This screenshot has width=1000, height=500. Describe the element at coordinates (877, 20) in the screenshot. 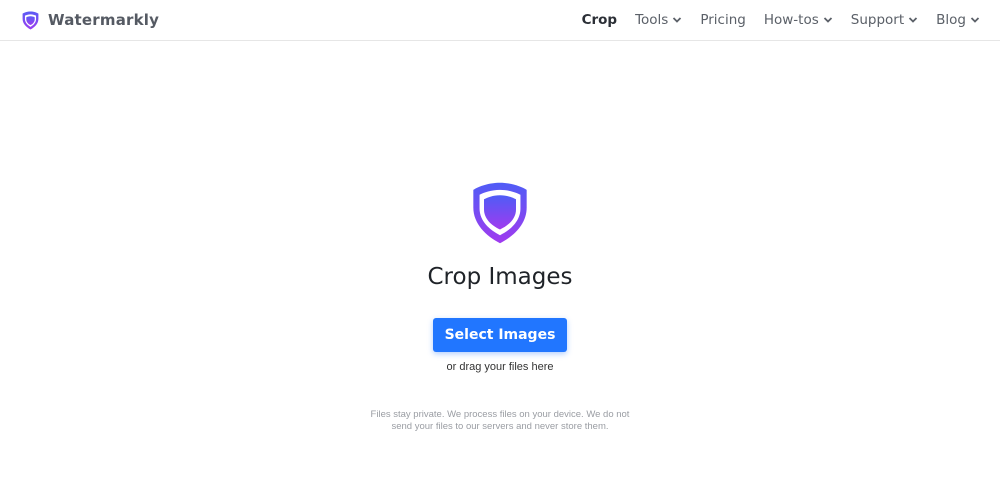

I see `nav-label: Support` at that location.